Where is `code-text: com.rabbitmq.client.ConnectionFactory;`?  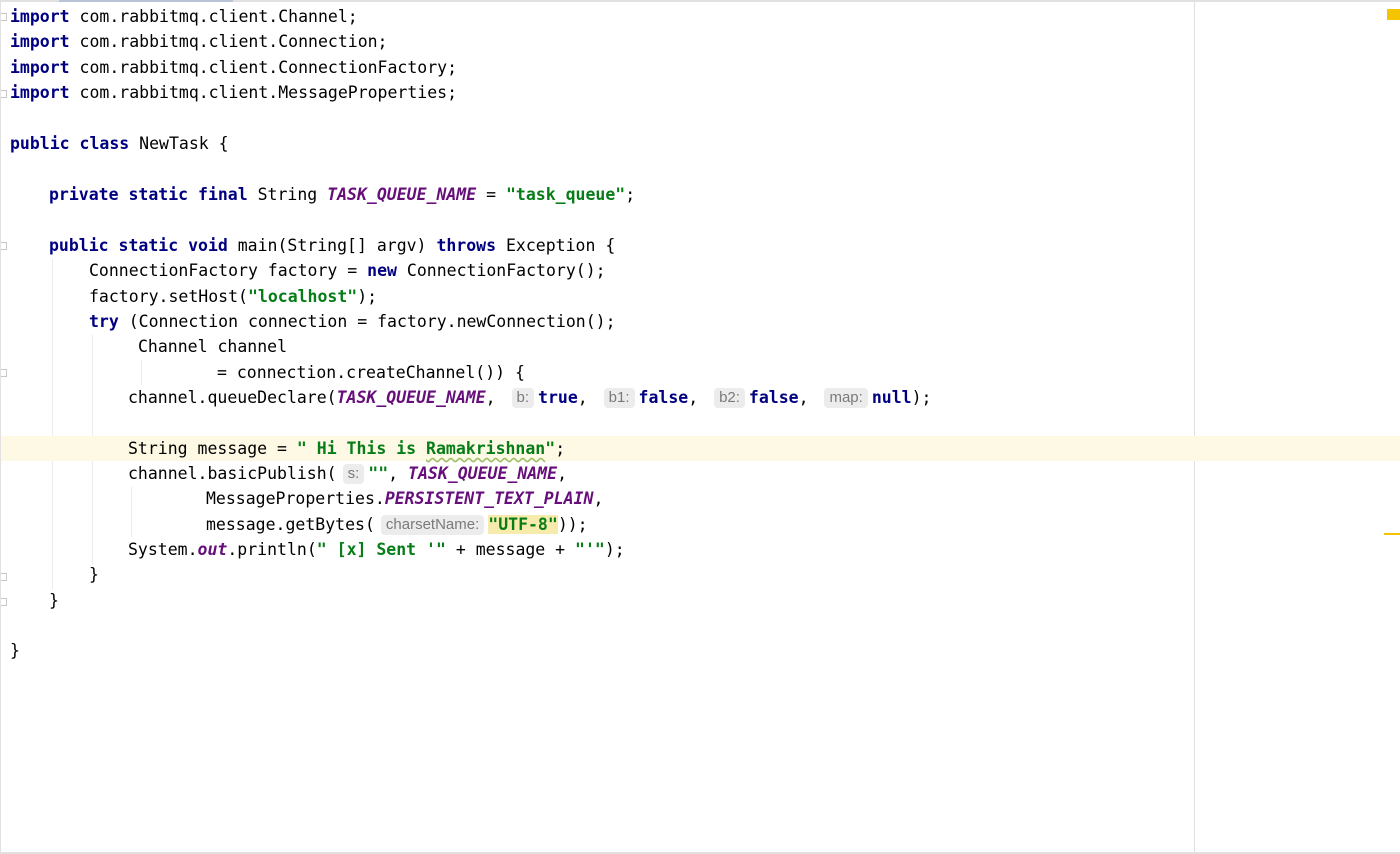
code-text: com.rabbitmq.client.ConnectionFactory; is located at coordinates (263, 67).